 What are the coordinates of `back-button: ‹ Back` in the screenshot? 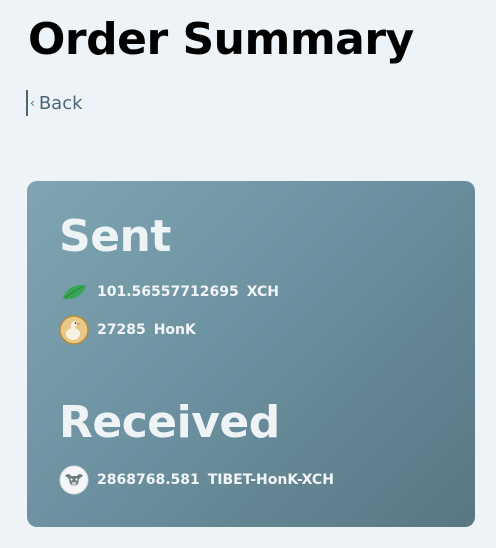 It's located at (54, 103).